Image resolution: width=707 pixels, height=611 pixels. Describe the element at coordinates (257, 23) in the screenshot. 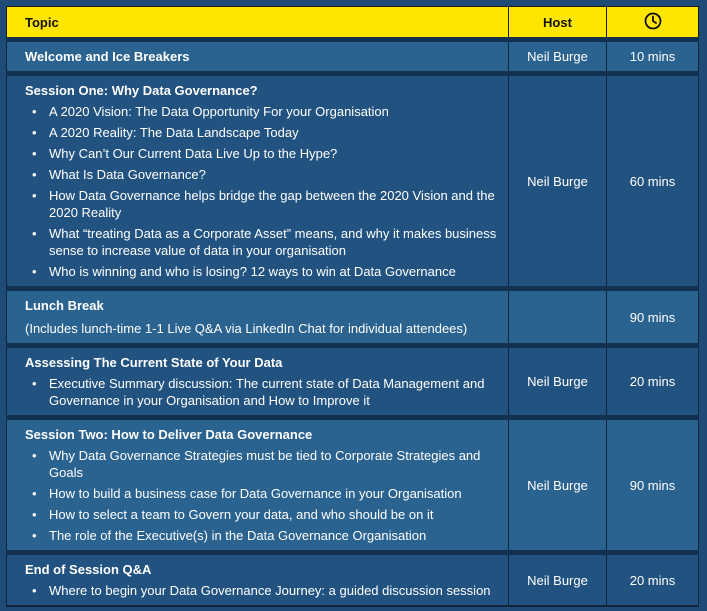

I see `topic-column-header: Topic` at that location.